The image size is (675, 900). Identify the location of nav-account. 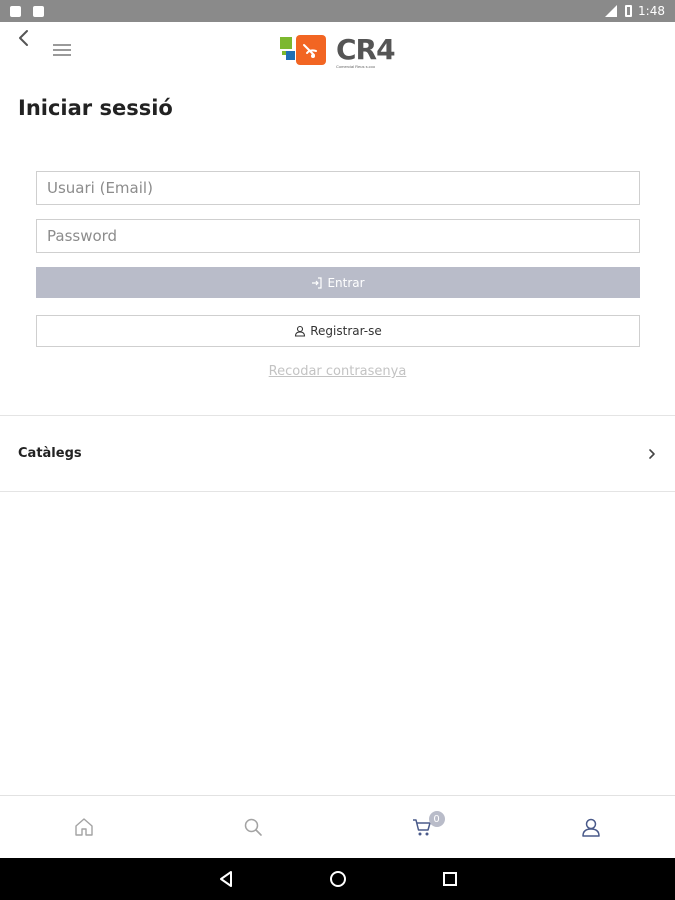
(590, 826).